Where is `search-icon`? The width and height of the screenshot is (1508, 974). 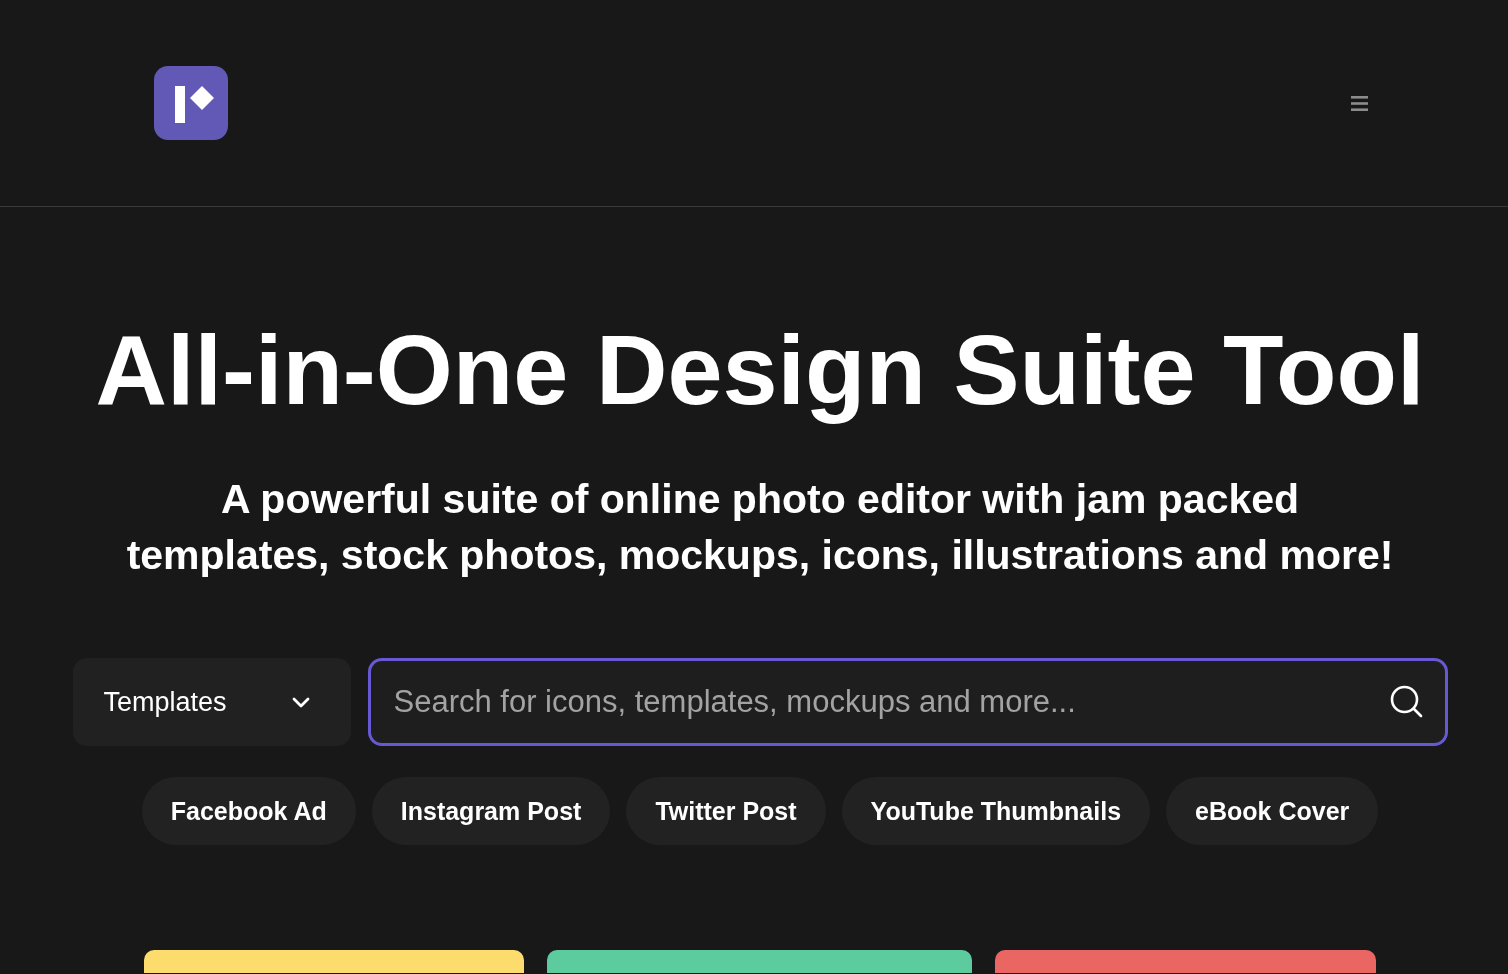 search-icon is located at coordinates (1406, 701).